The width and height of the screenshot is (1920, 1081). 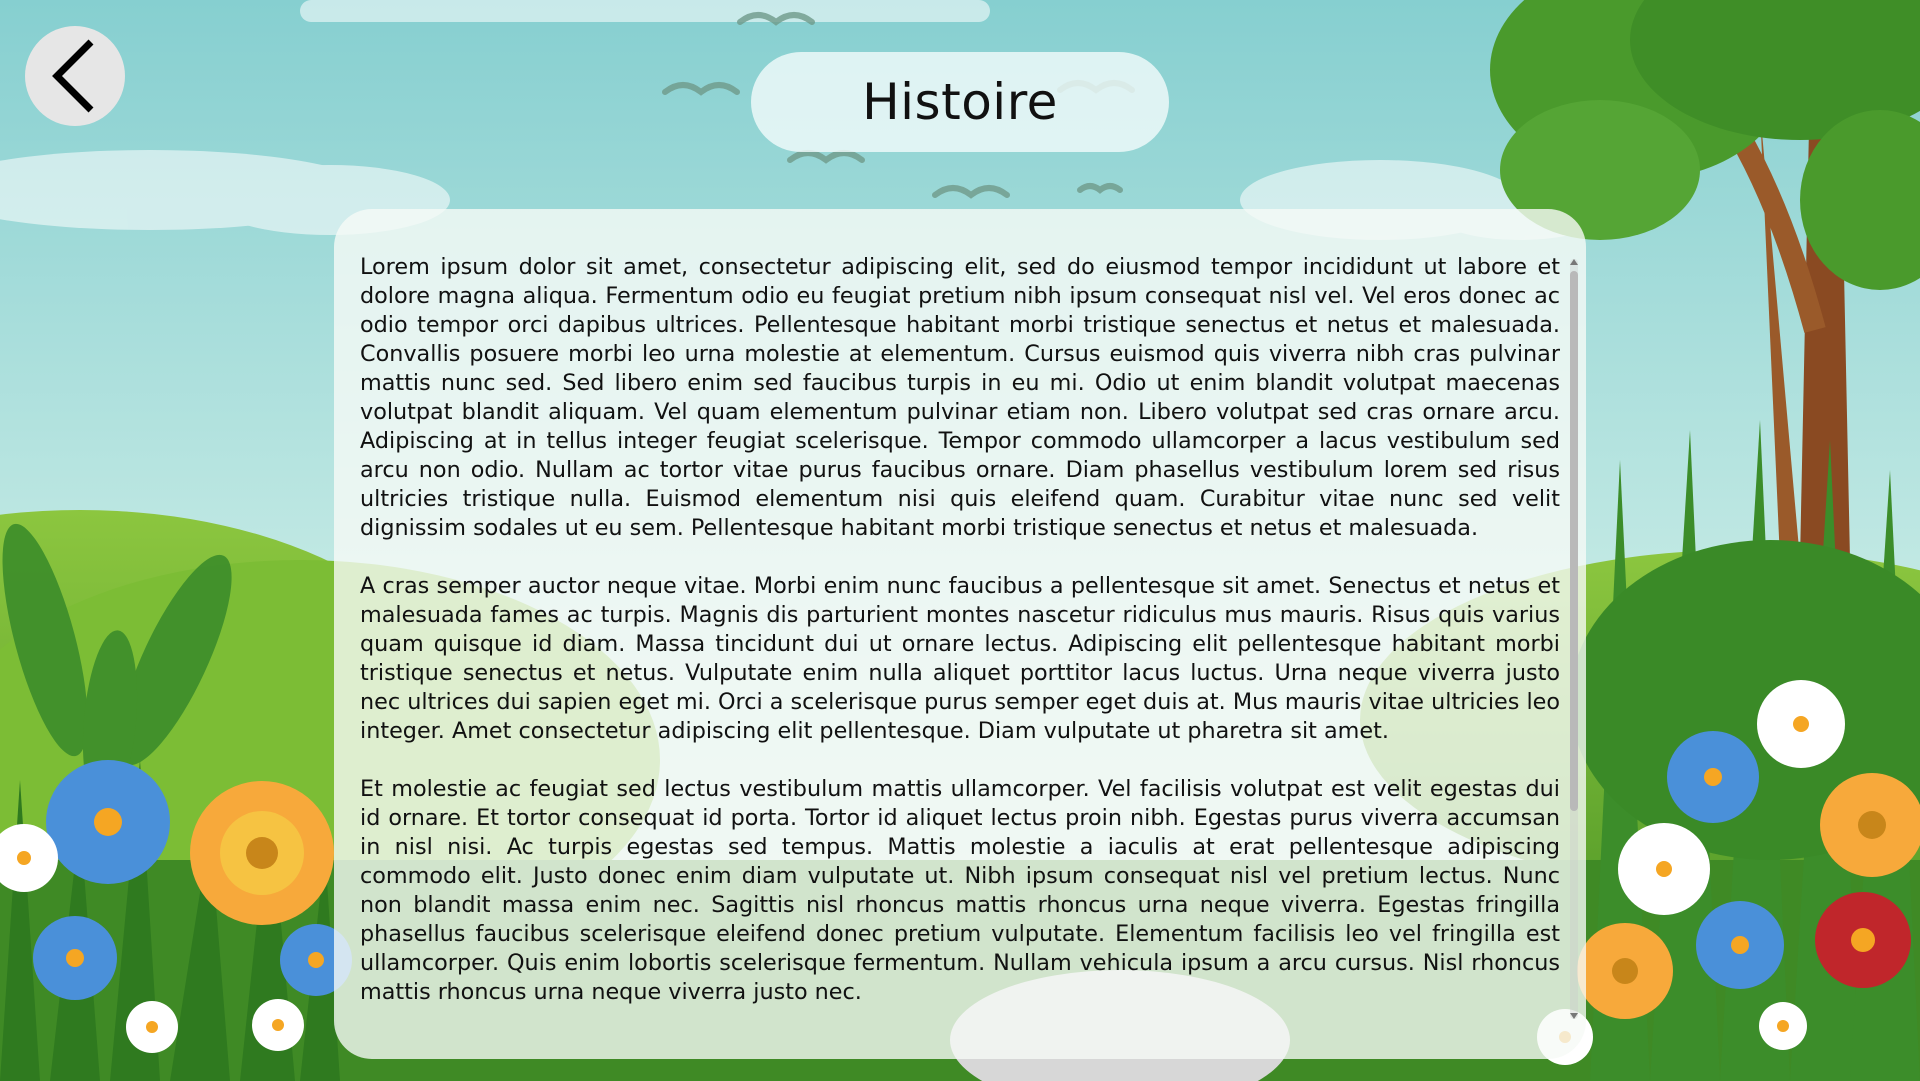 What do you see at coordinates (1574, 541) in the screenshot?
I see `scroll-thumb` at bounding box center [1574, 541].